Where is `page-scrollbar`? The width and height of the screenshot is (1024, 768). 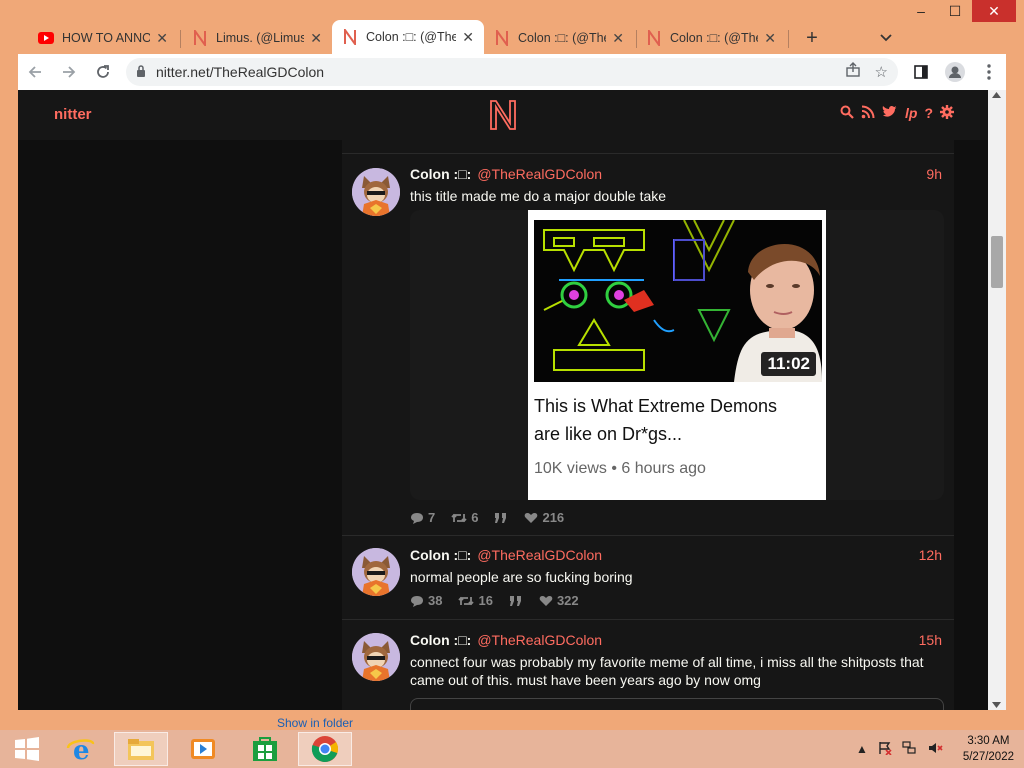
page-scrollbar is located at coordinates (997, 400).